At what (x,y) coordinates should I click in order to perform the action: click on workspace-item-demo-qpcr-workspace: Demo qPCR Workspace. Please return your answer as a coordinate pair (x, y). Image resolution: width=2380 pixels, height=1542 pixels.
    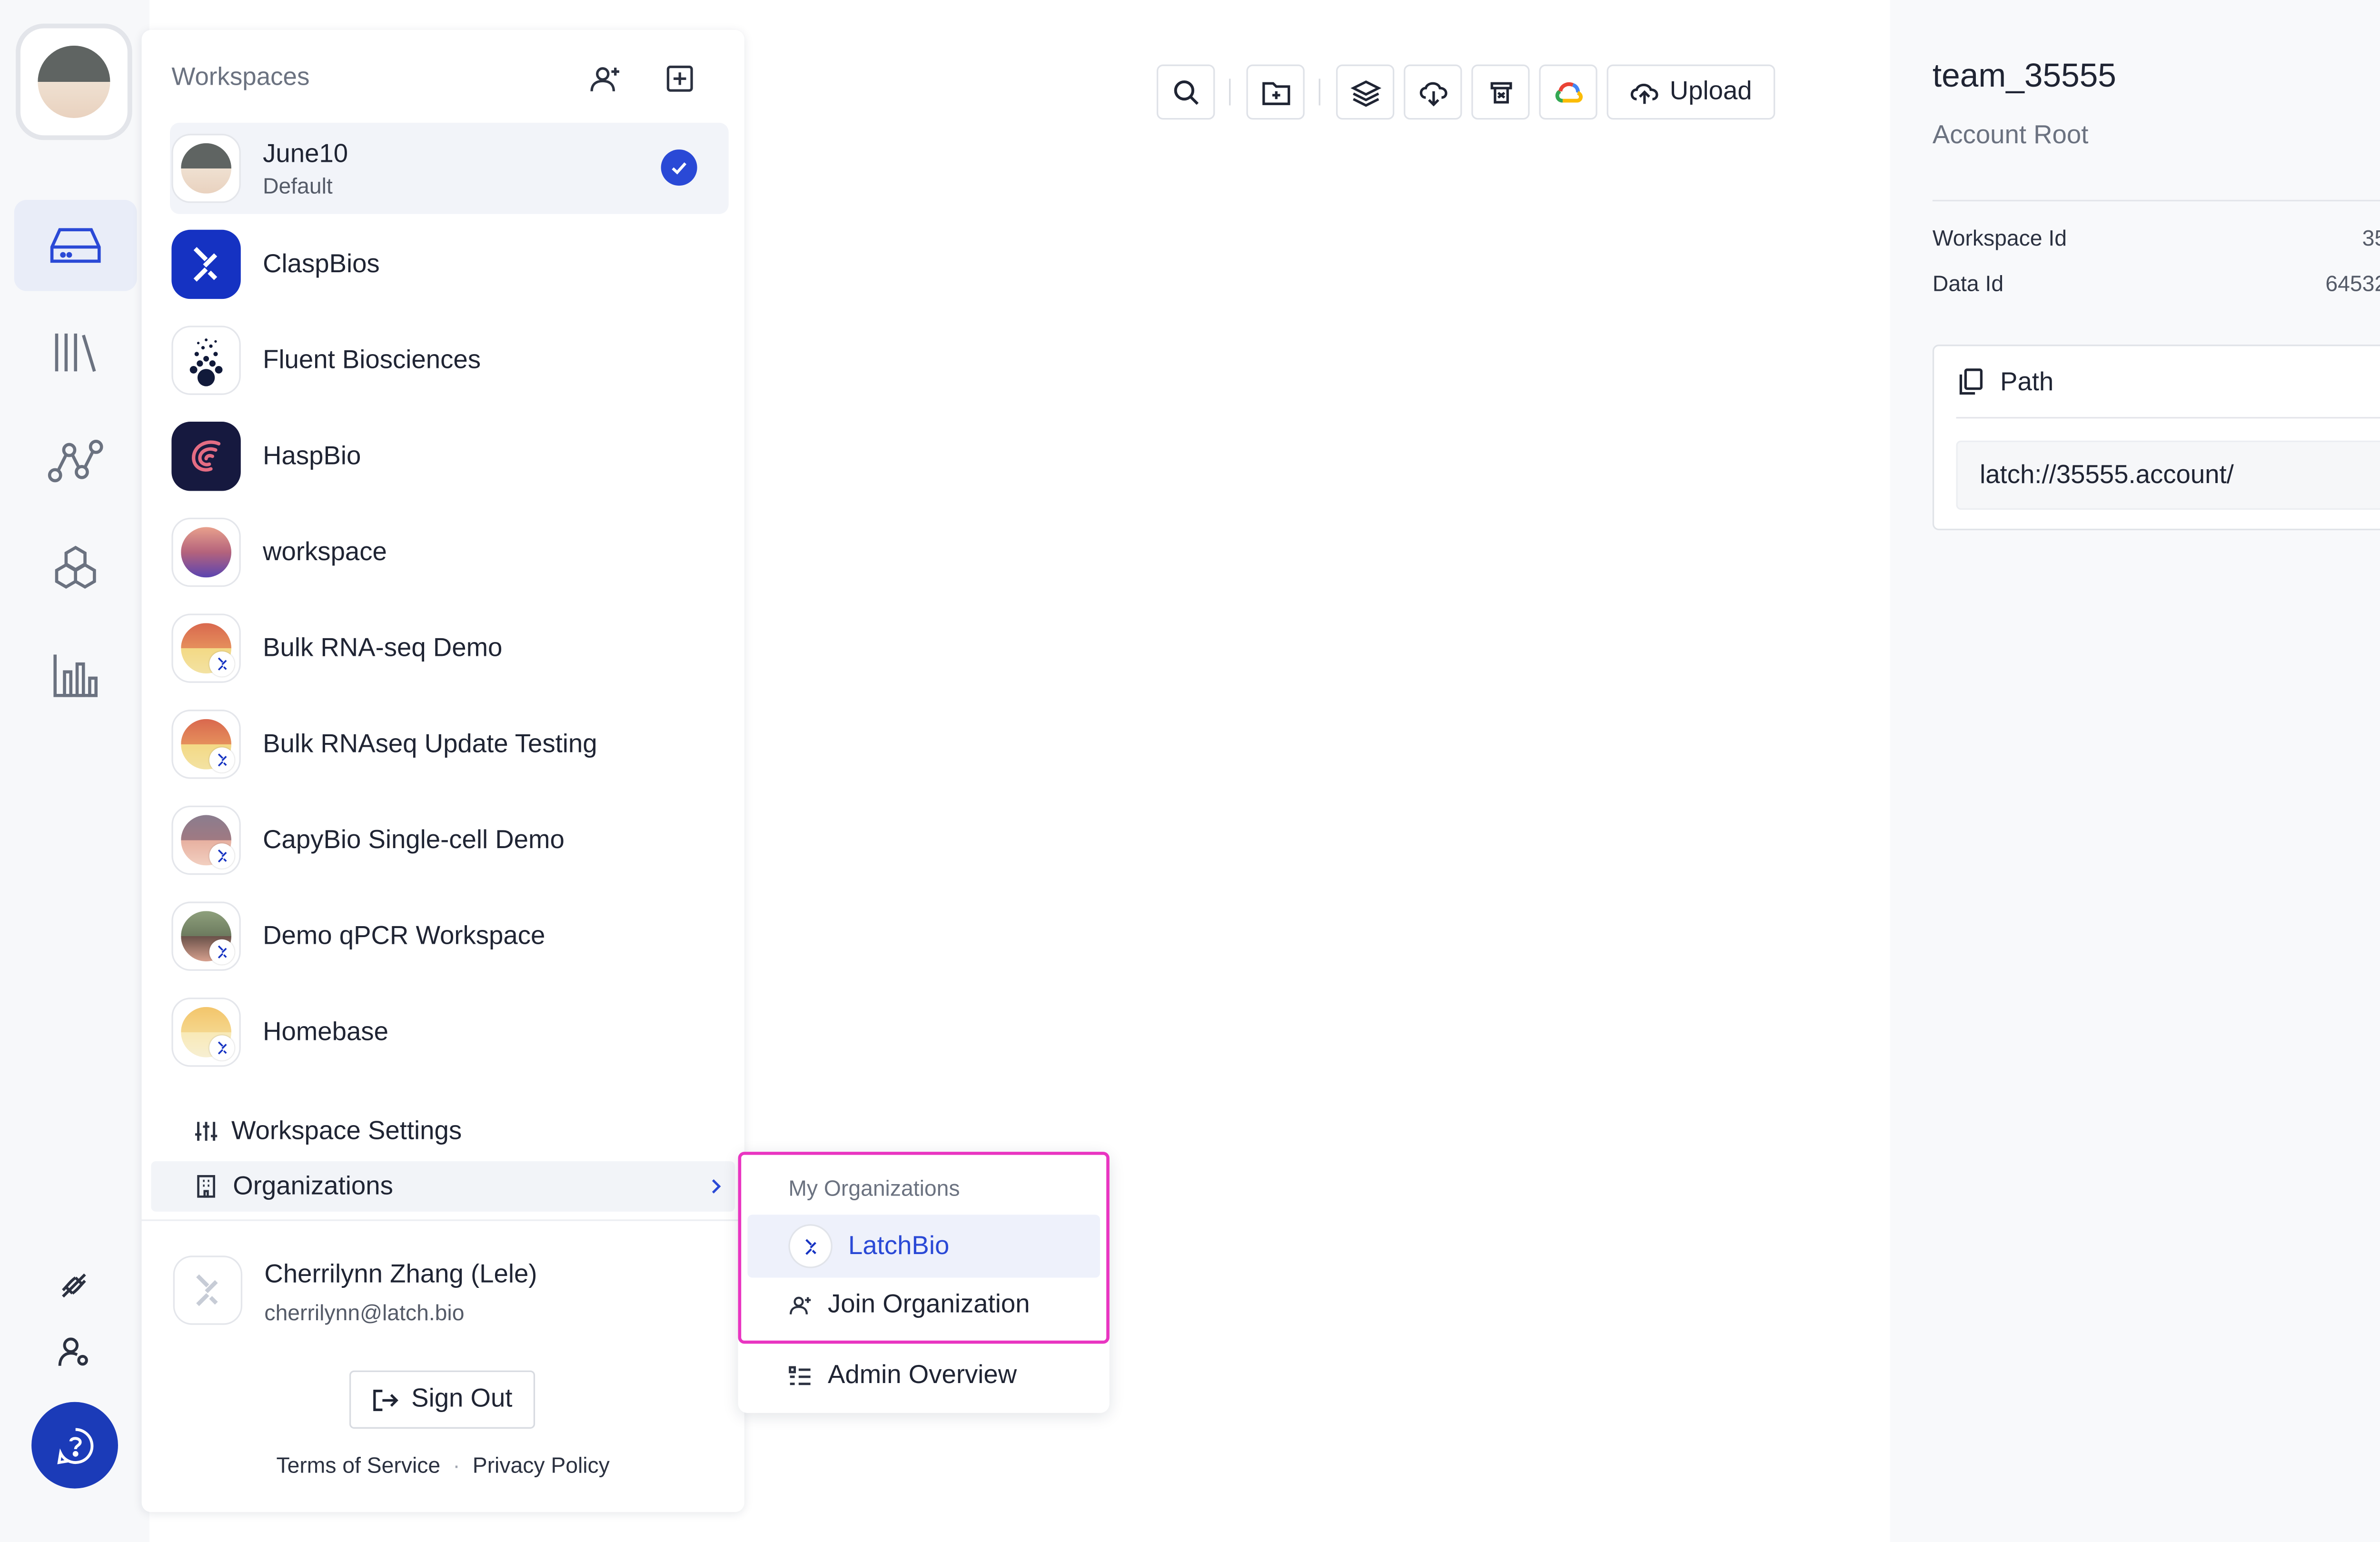
    Looking at the image, I should click on (449, 936).